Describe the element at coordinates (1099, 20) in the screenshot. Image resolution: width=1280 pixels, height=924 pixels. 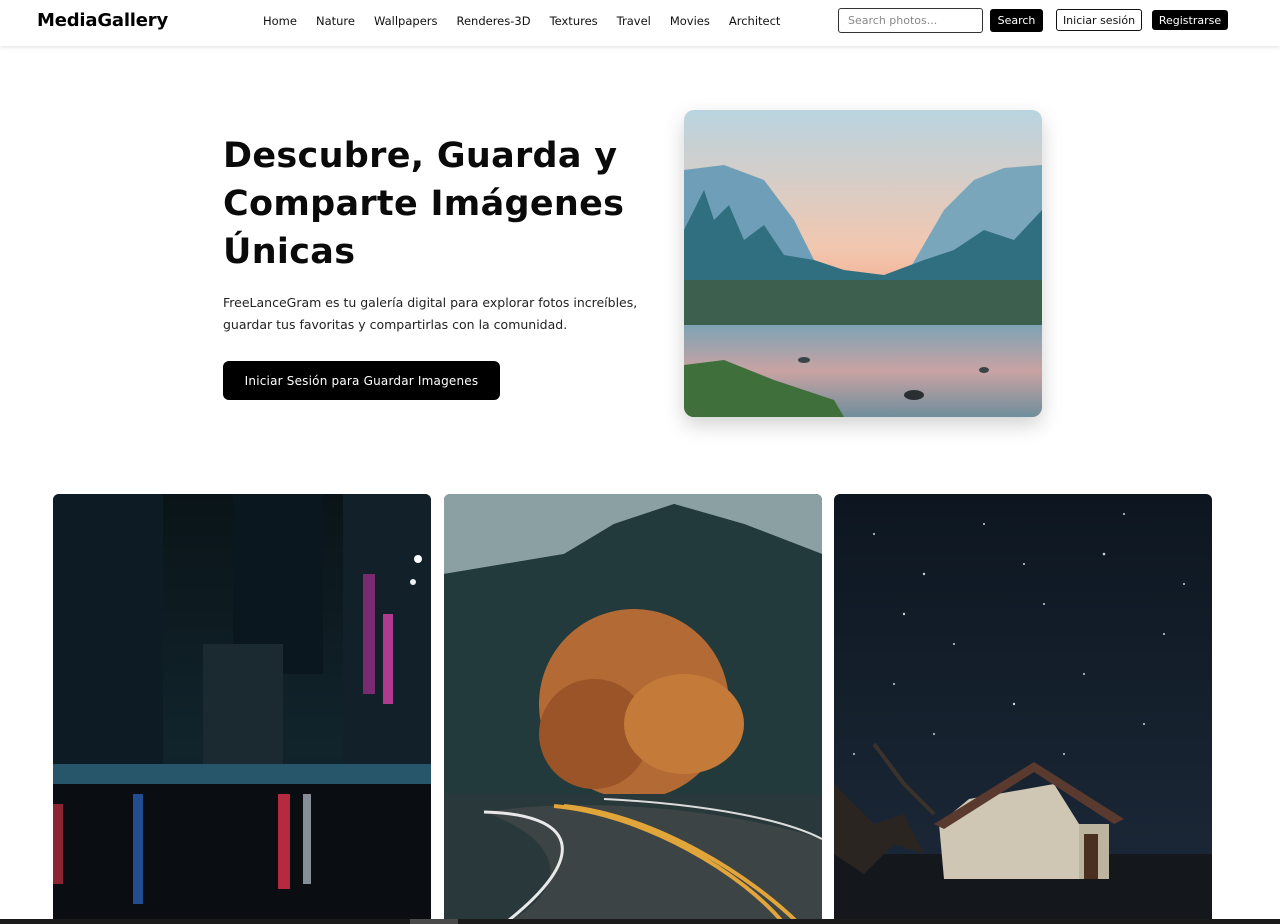
I see `login-button: Iniciar sesión` at that location.